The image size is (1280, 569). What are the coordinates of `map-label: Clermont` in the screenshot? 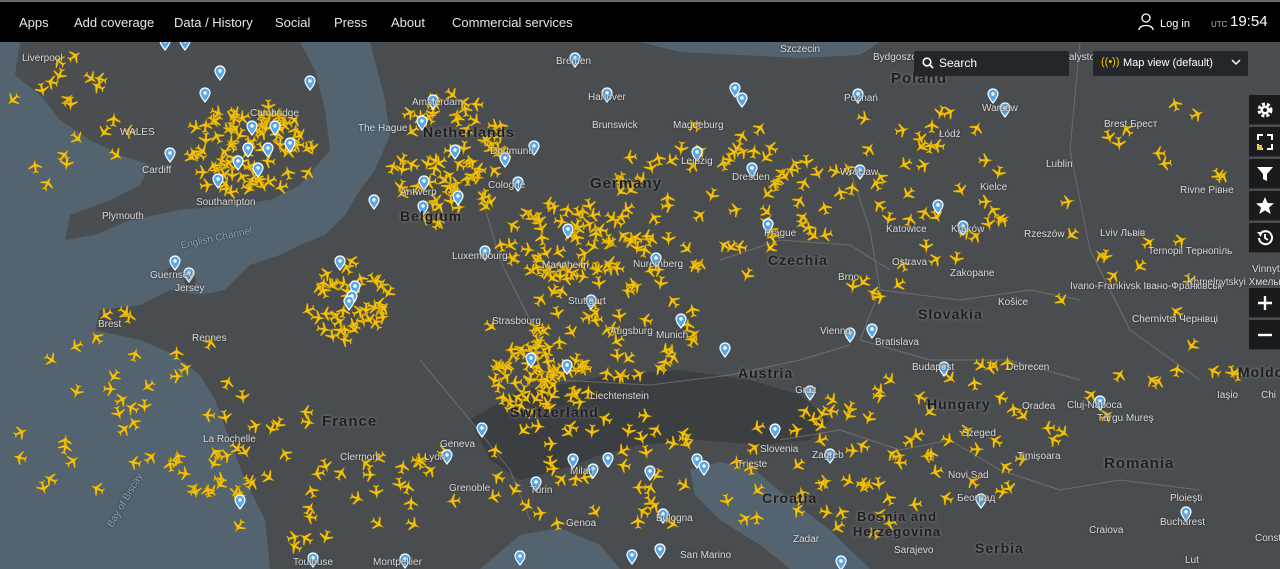 It's located at (360, 457).